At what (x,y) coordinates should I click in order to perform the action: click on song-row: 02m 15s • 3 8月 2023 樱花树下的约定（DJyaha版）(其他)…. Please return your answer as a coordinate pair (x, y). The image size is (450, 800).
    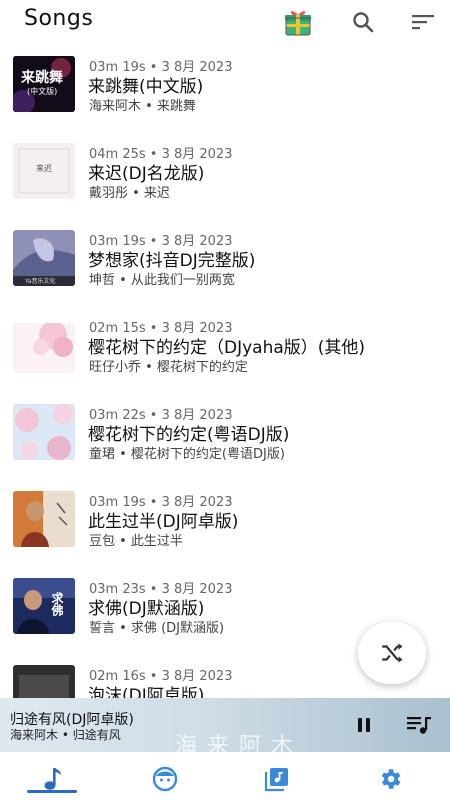
    Looking at the image, I should click on (225, 354).